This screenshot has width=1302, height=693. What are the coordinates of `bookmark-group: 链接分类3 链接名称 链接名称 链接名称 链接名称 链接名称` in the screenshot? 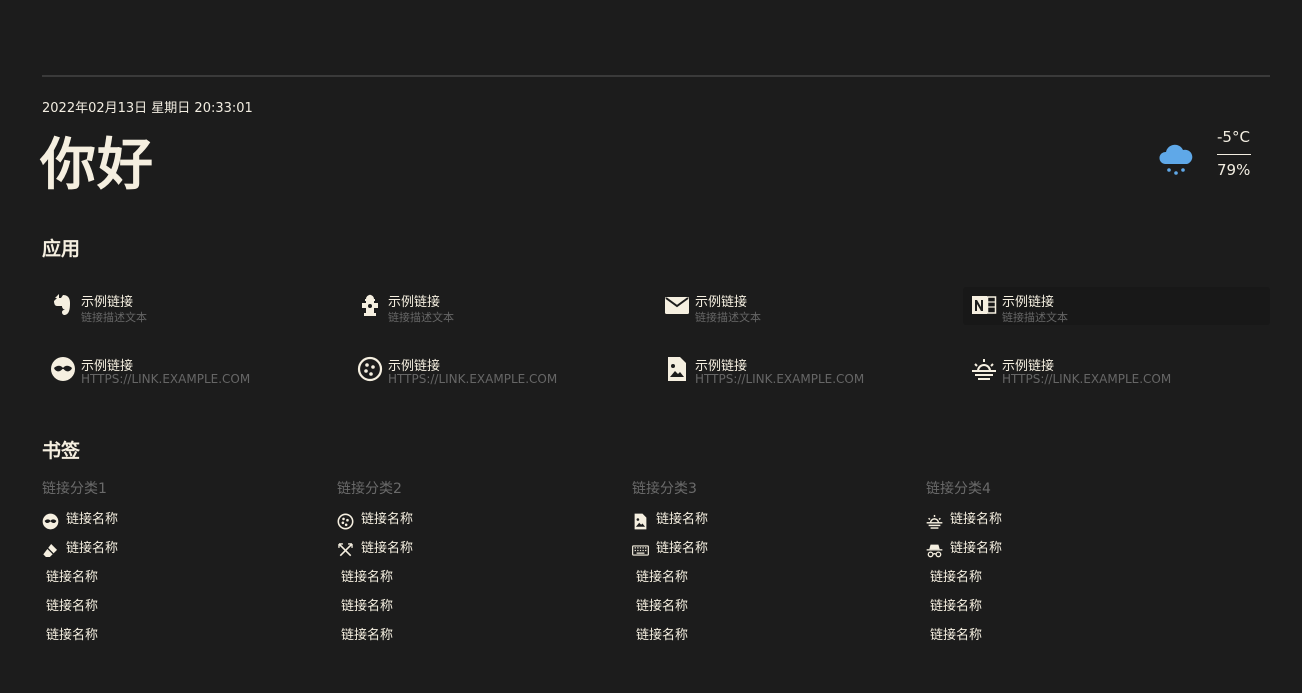 It's located at (777, 567).